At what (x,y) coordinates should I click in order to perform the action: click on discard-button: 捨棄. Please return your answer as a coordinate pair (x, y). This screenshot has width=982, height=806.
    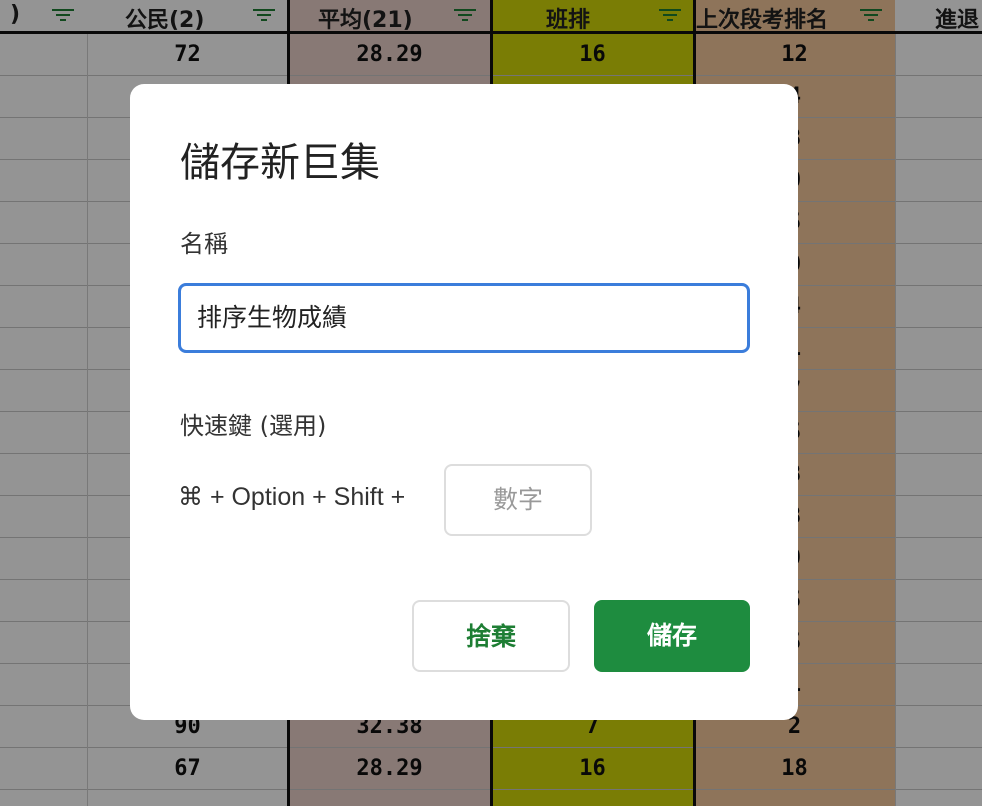
    Looking at the image, I should click on (491, 636).